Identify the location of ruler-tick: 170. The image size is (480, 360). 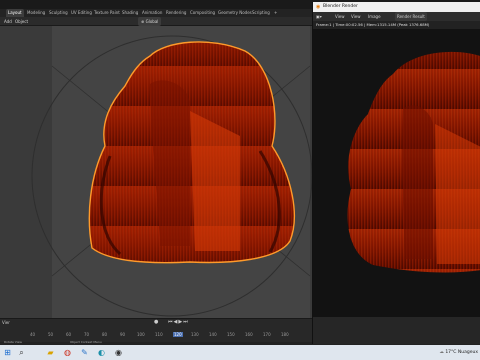
(267, 334).